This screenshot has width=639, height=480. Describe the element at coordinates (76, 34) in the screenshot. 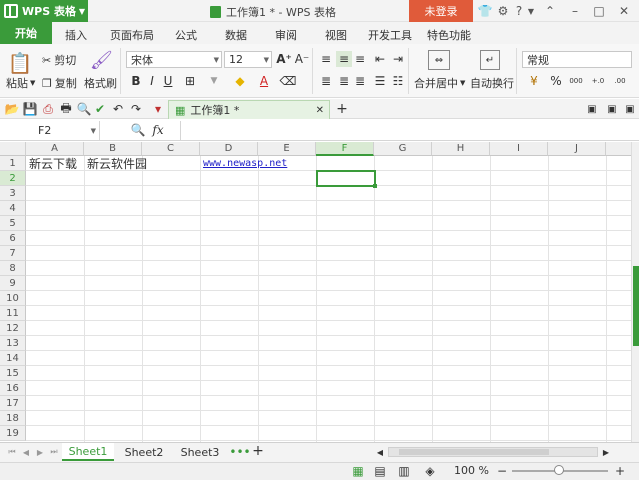

I see `tab-insert: 插入` at that location.